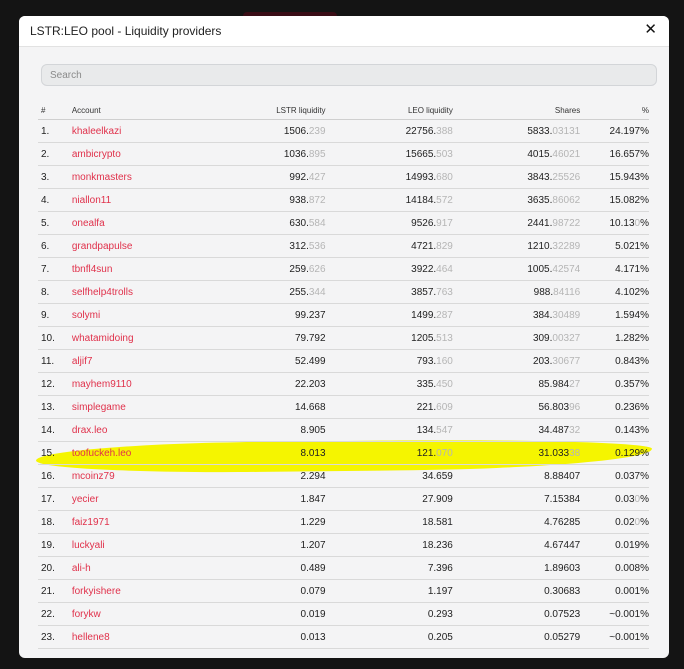 The image size is (684, 669). Describe the element at coordinates (102, 246) in the screenshot. I see `account-link-value: grandpapulse` at that location.